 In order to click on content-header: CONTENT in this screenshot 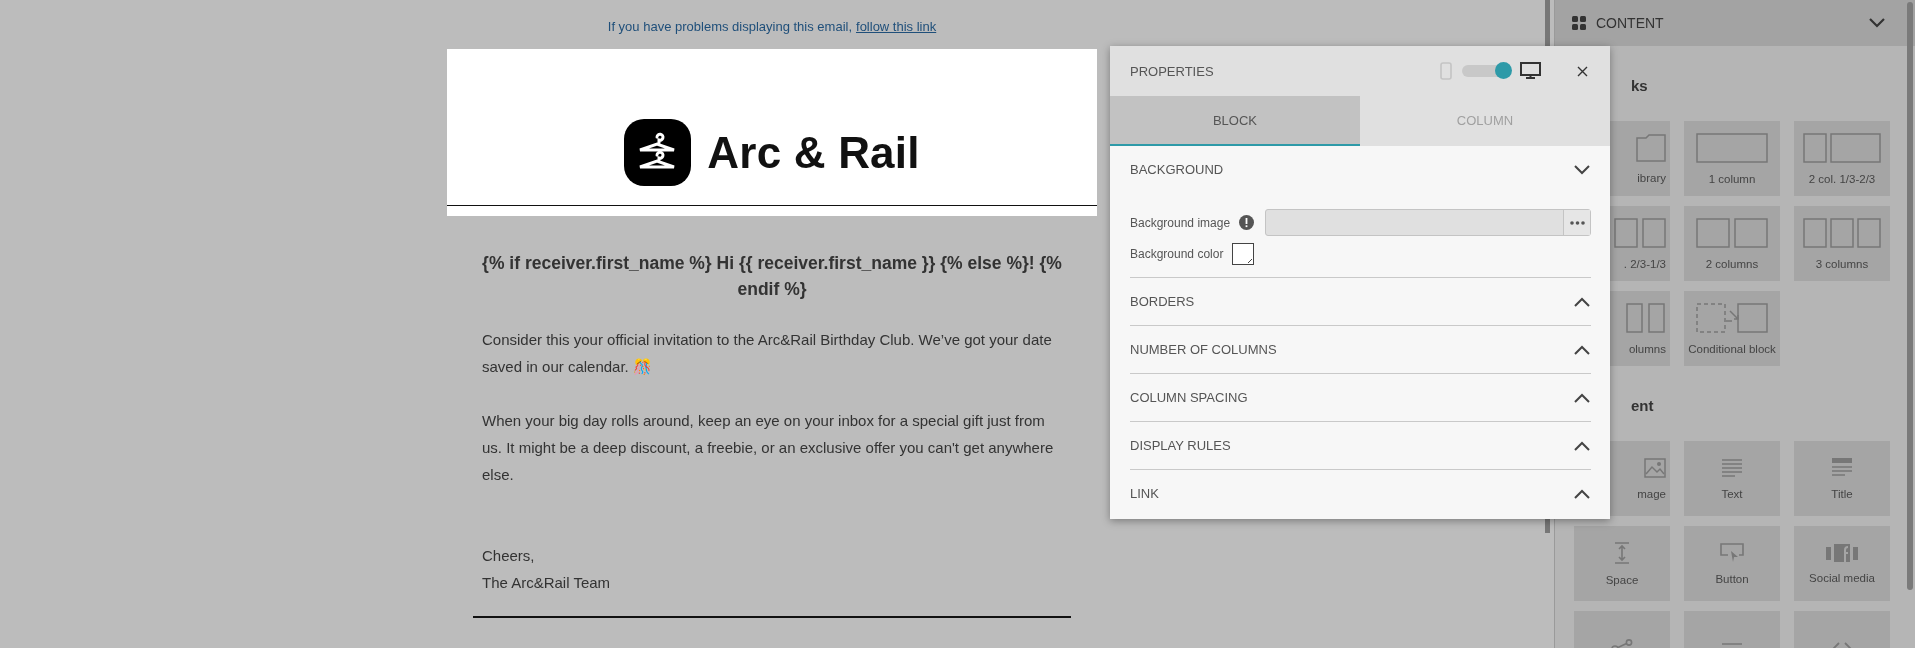, I will do `click(1735, 23)`.